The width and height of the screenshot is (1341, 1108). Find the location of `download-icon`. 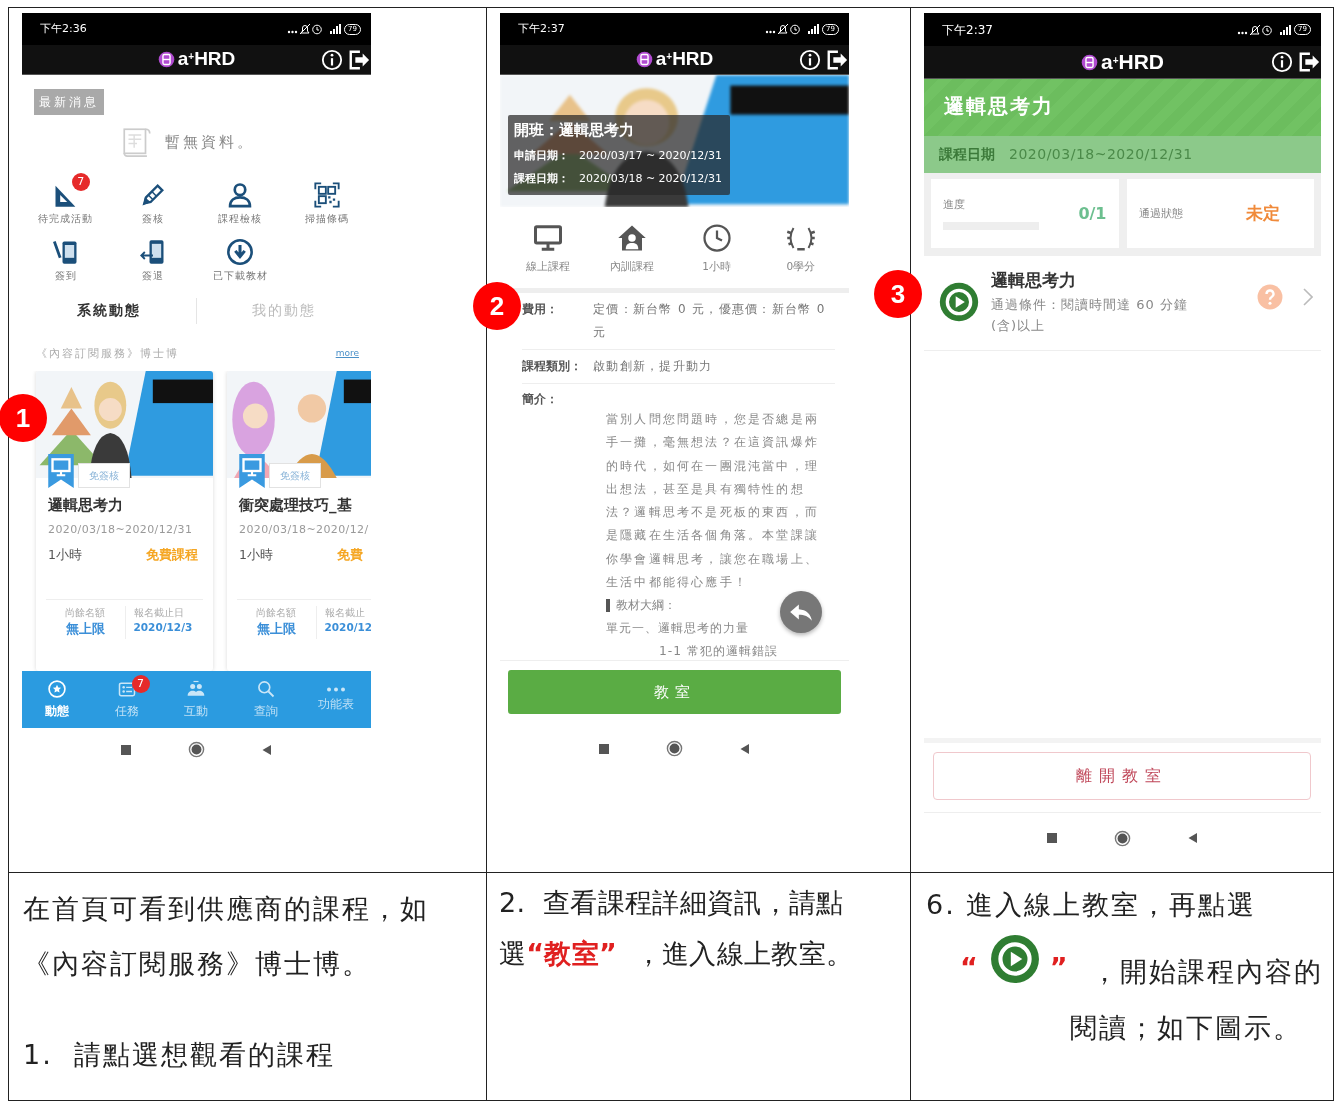

download-icon is located at coordinates (240, 252).